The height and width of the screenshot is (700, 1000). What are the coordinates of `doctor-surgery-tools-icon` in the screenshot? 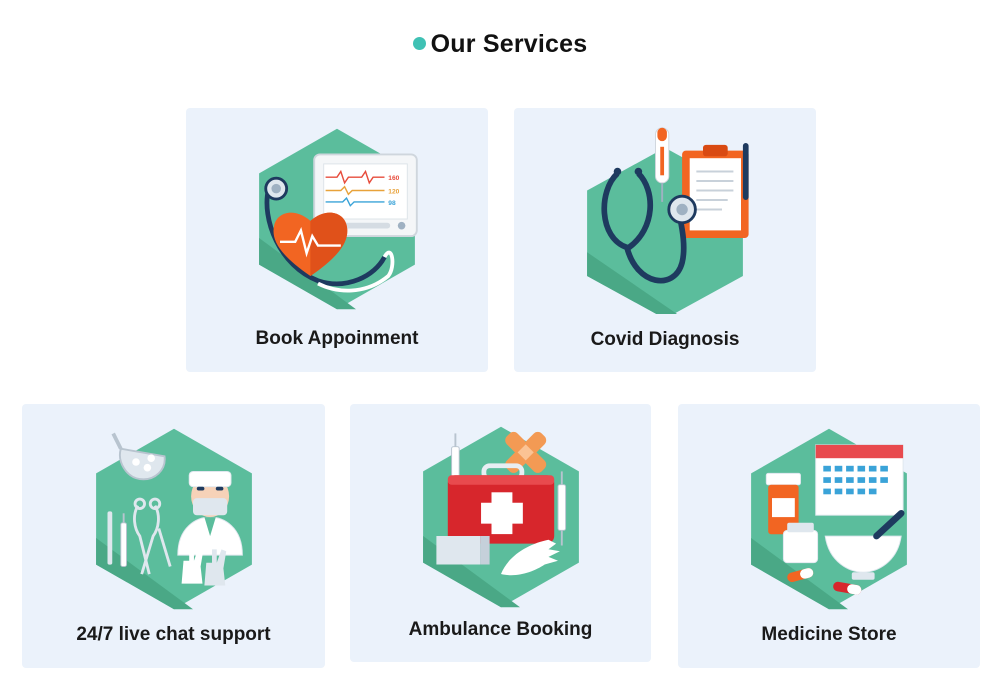 It's located at (173, 519).